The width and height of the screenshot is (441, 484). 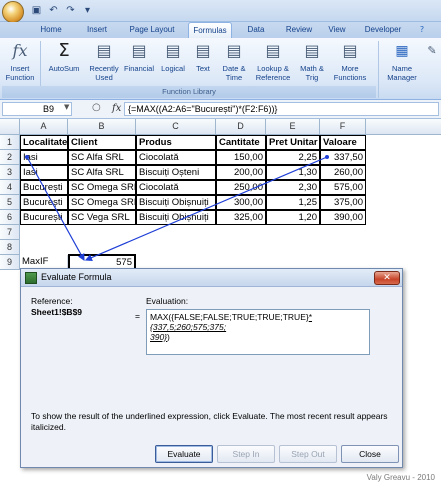 What do you see at coordinates (343, 172) in the screenshot?
I see `table-cell: 260,00` at bounding box center [343, 172].